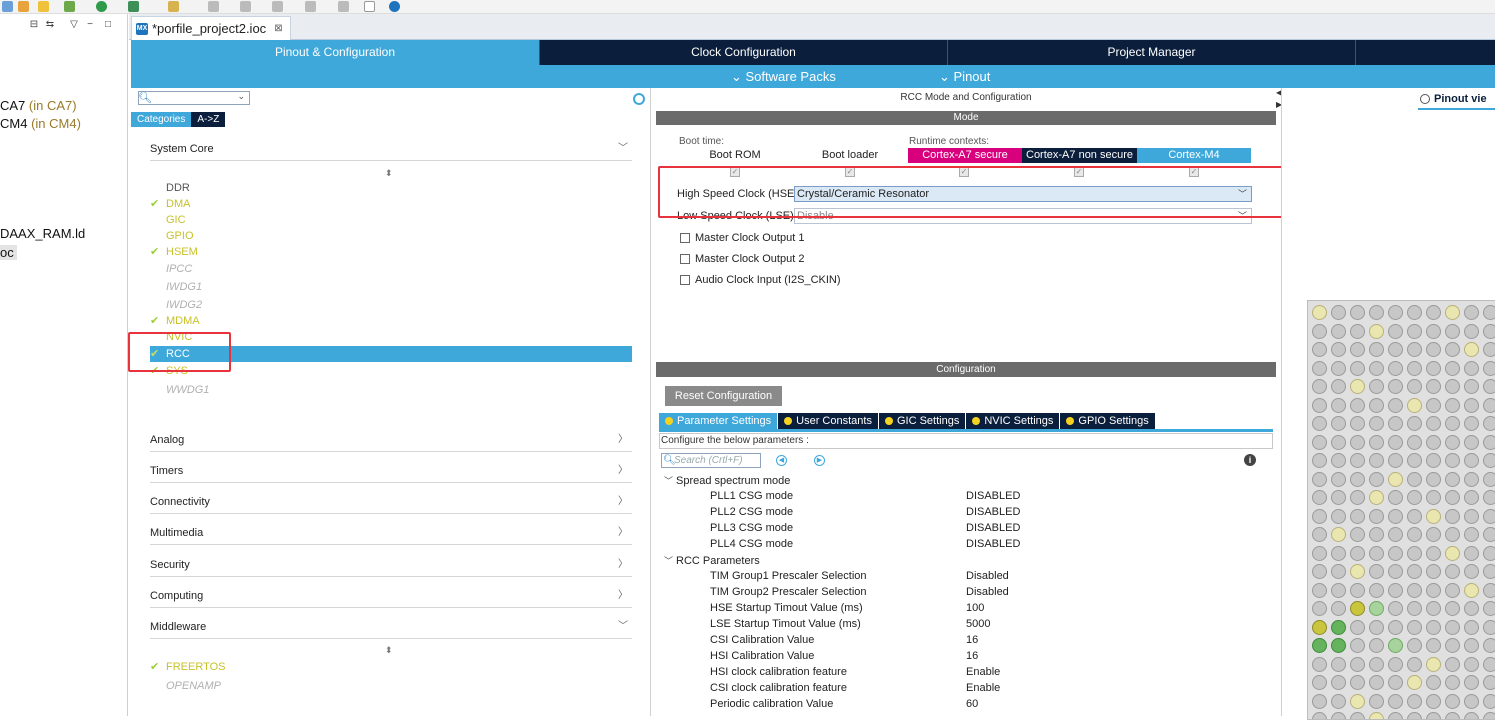 Image resolution: width=1495 pixels, height=720 pixels. I want to click on tab-nvic-settings: NVIC Settings, so click(1013, 421).